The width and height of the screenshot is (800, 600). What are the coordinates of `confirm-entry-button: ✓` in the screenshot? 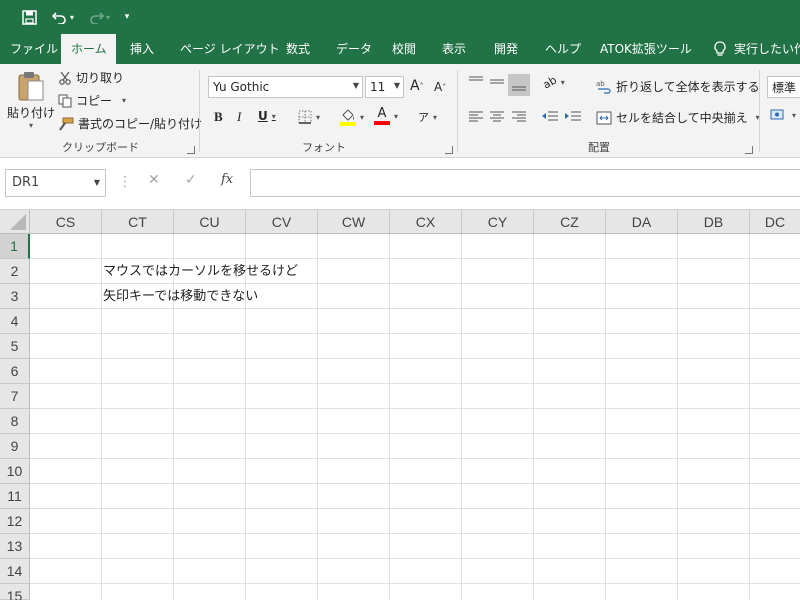 It's located at (191, 180).